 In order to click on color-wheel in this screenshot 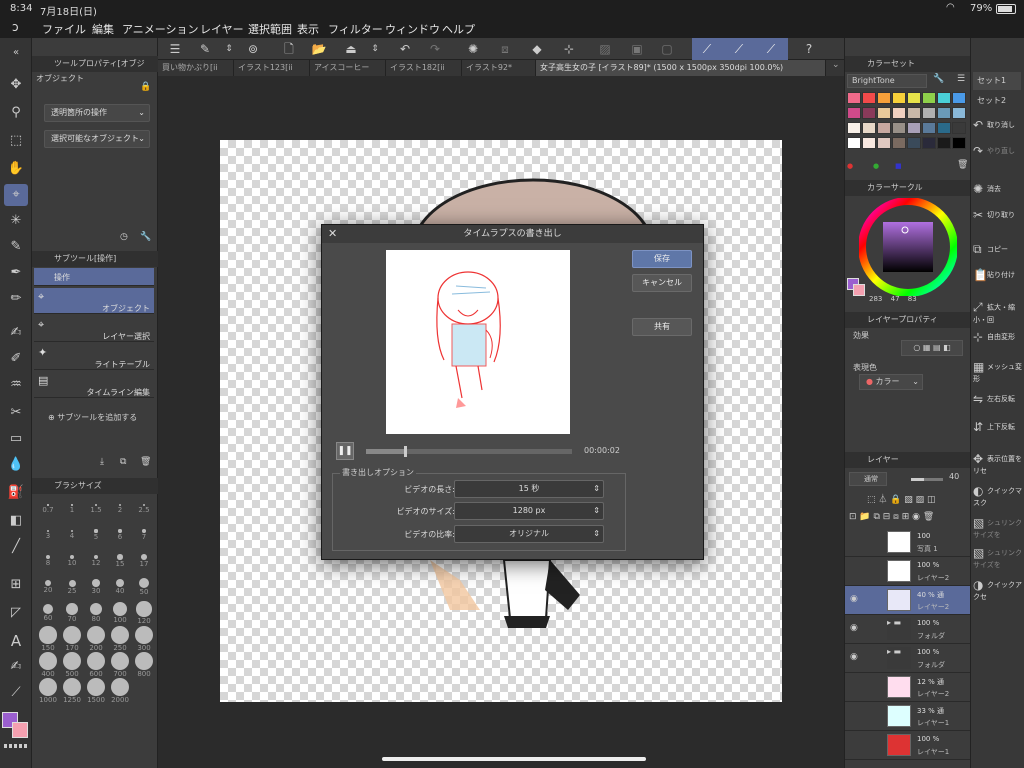, I will do `click(908, 247)`.